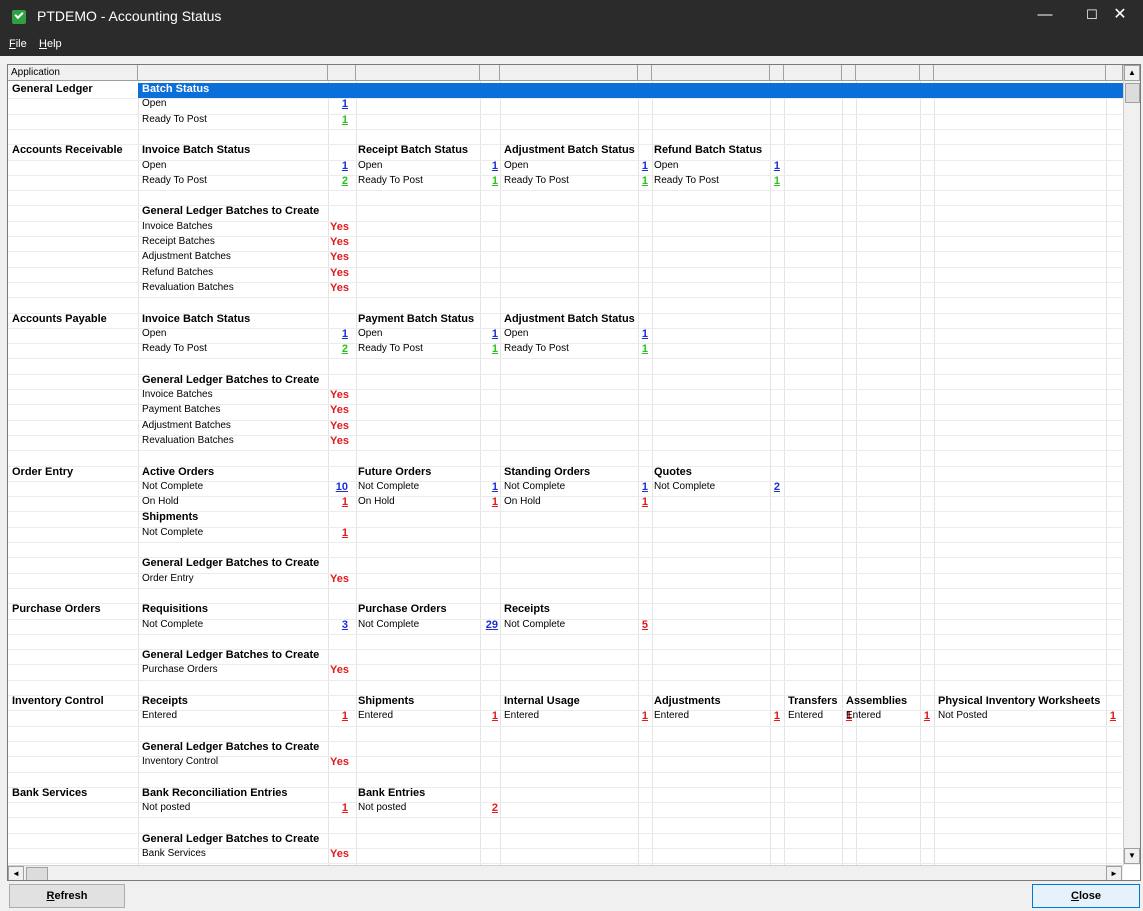 This screenshot has height=911, width=1143. What do you see at coordinates (168, 578) in the screenshot?
I see `status-label: Order Entry` at bounding box center [168, 578].